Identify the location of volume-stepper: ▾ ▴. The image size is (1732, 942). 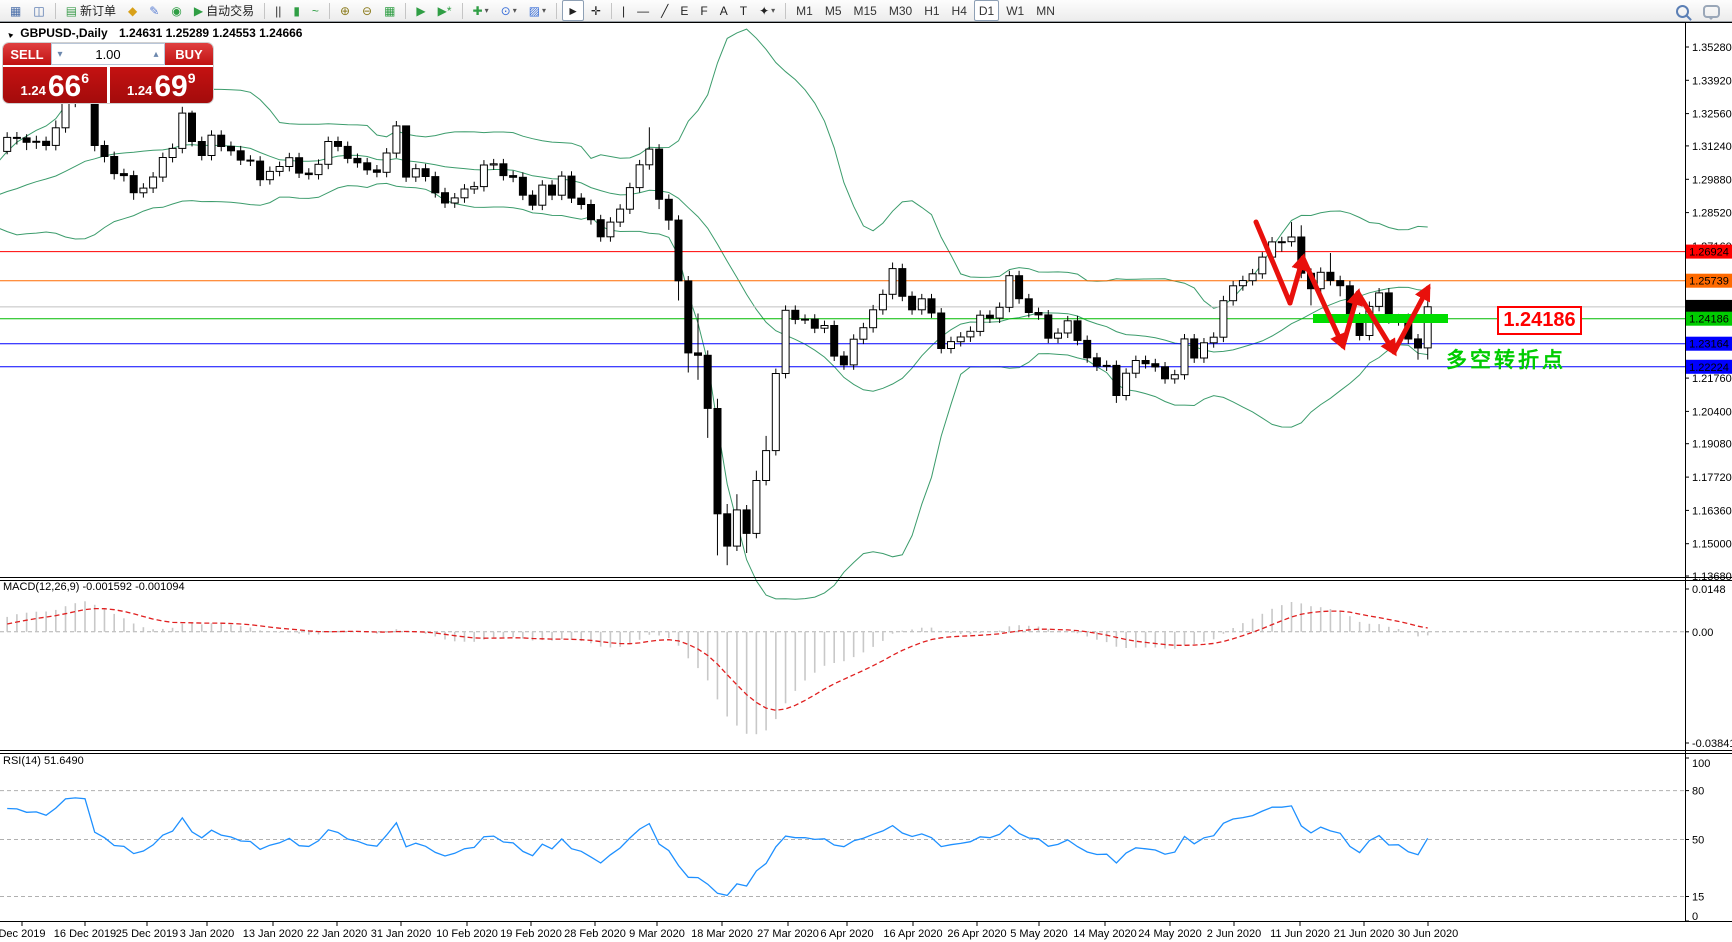
(108, 54).